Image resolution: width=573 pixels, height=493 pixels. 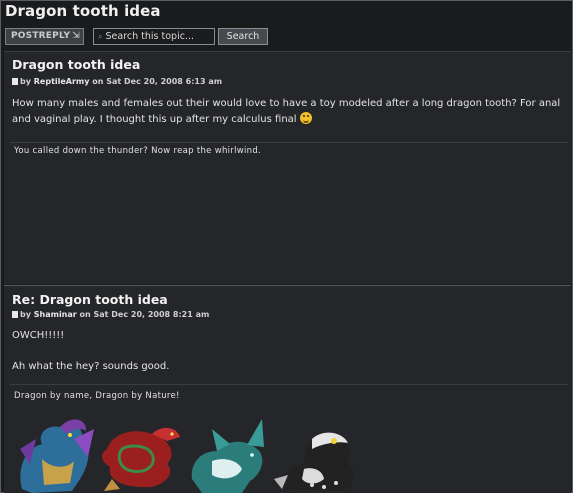 What do you see at coordinates (243, 36) in the screenshot?
I see `search-button: Search` at bounding box center [243, 36].